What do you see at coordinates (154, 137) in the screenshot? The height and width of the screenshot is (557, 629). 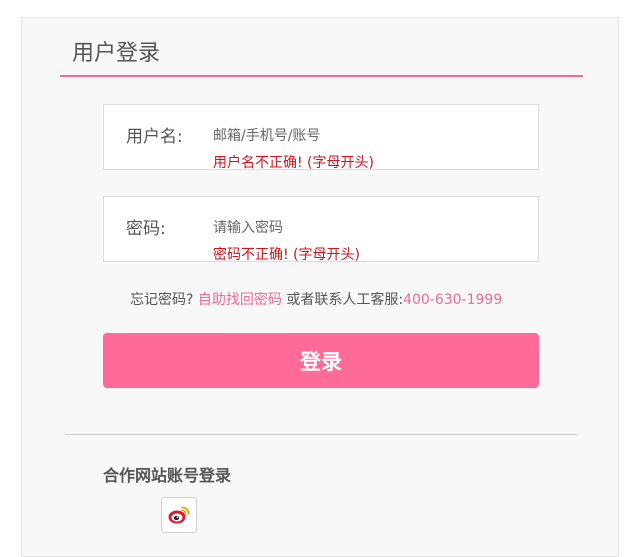 I see `username-label: 用户名:` at bounding box center [154, 137].